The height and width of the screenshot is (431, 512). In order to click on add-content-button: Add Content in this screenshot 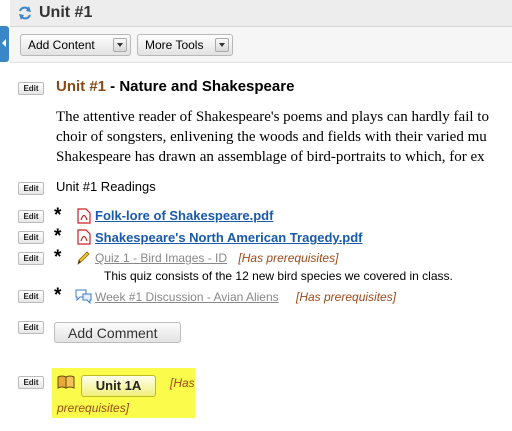, I will do `click(75, 45)`.